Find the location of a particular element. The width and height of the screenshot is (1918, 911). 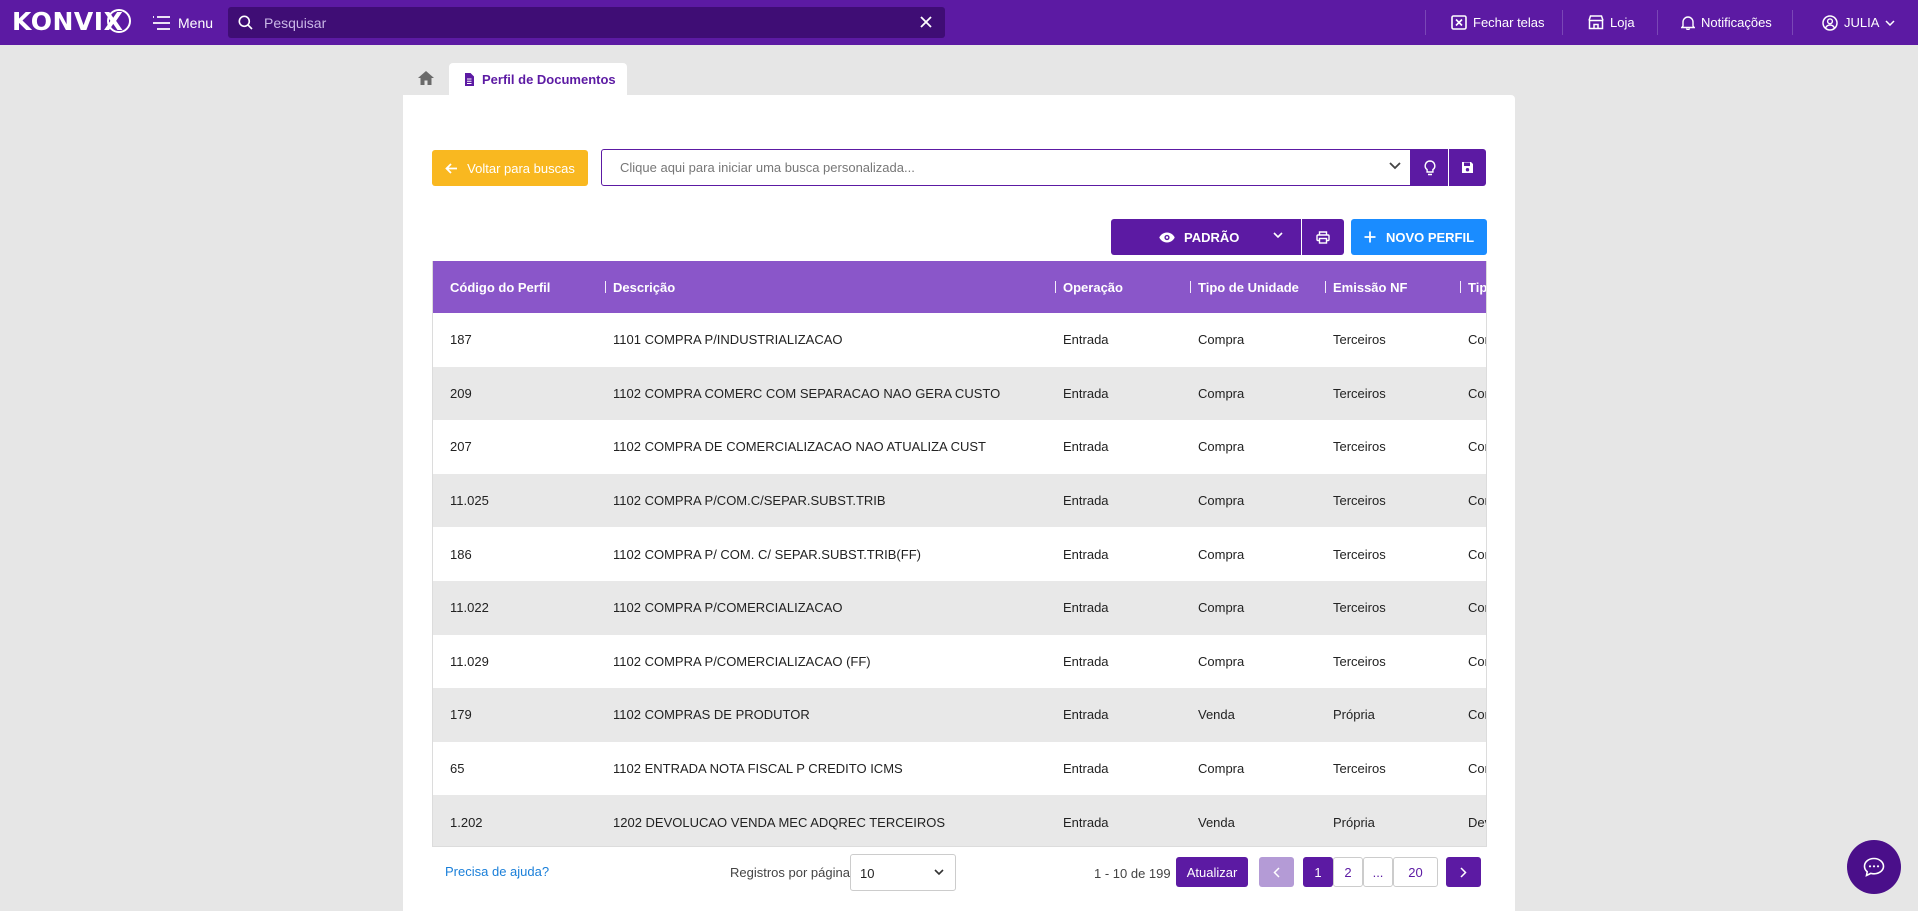

previous-page-button is located at coordinates (1276, 872).